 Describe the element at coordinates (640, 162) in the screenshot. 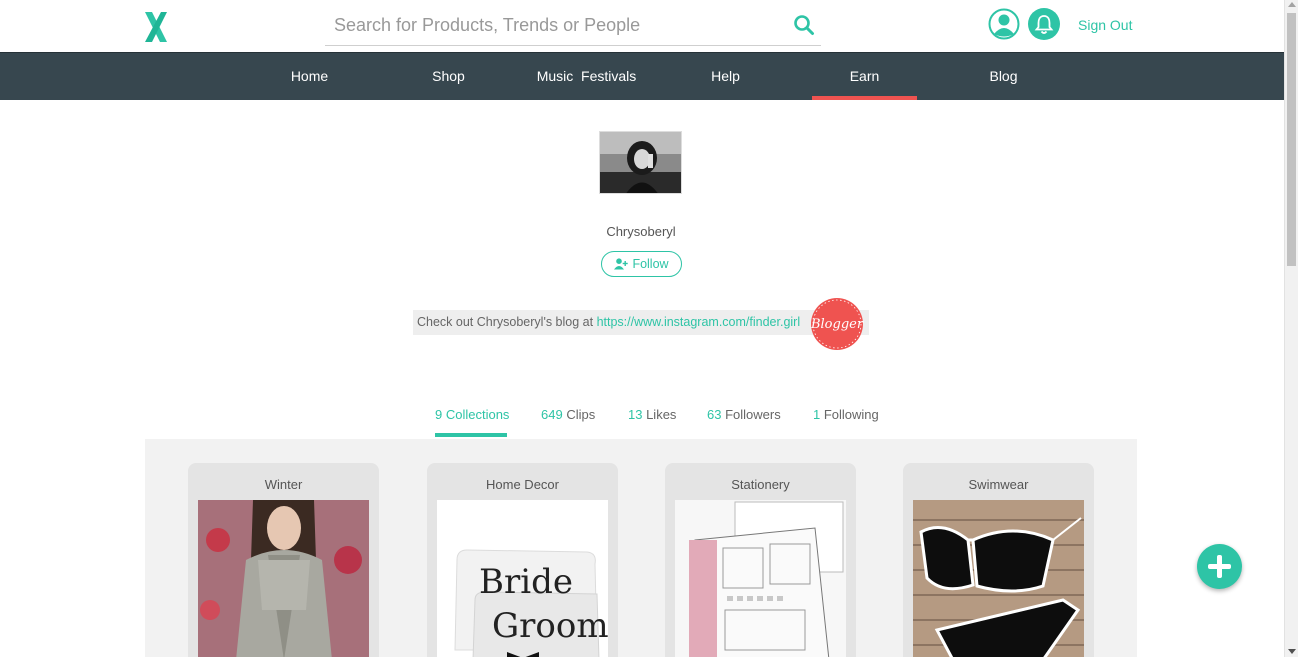

I see `profile-avatar` at that location.